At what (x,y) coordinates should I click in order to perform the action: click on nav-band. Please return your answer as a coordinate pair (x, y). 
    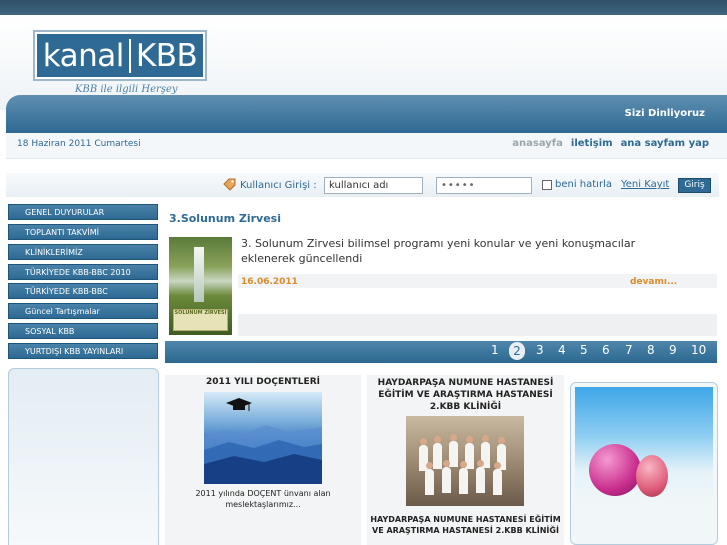
    Looking at the image, I should click on (366, 114).